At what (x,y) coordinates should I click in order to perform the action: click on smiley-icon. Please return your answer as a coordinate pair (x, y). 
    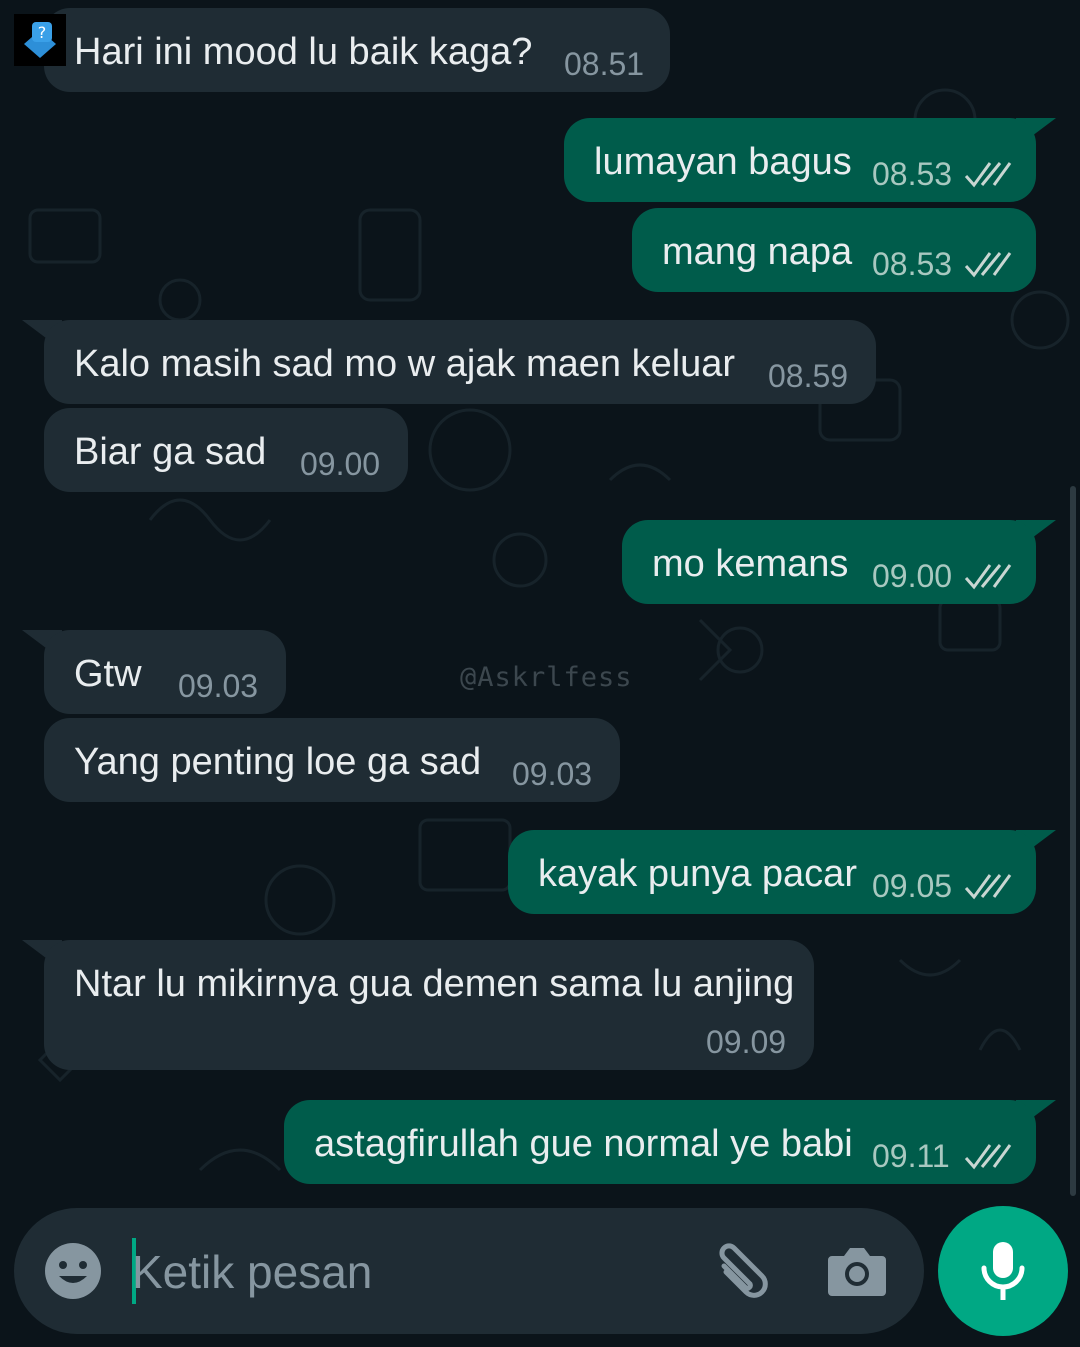
    Looking at the image, I should click on (73, 1271).